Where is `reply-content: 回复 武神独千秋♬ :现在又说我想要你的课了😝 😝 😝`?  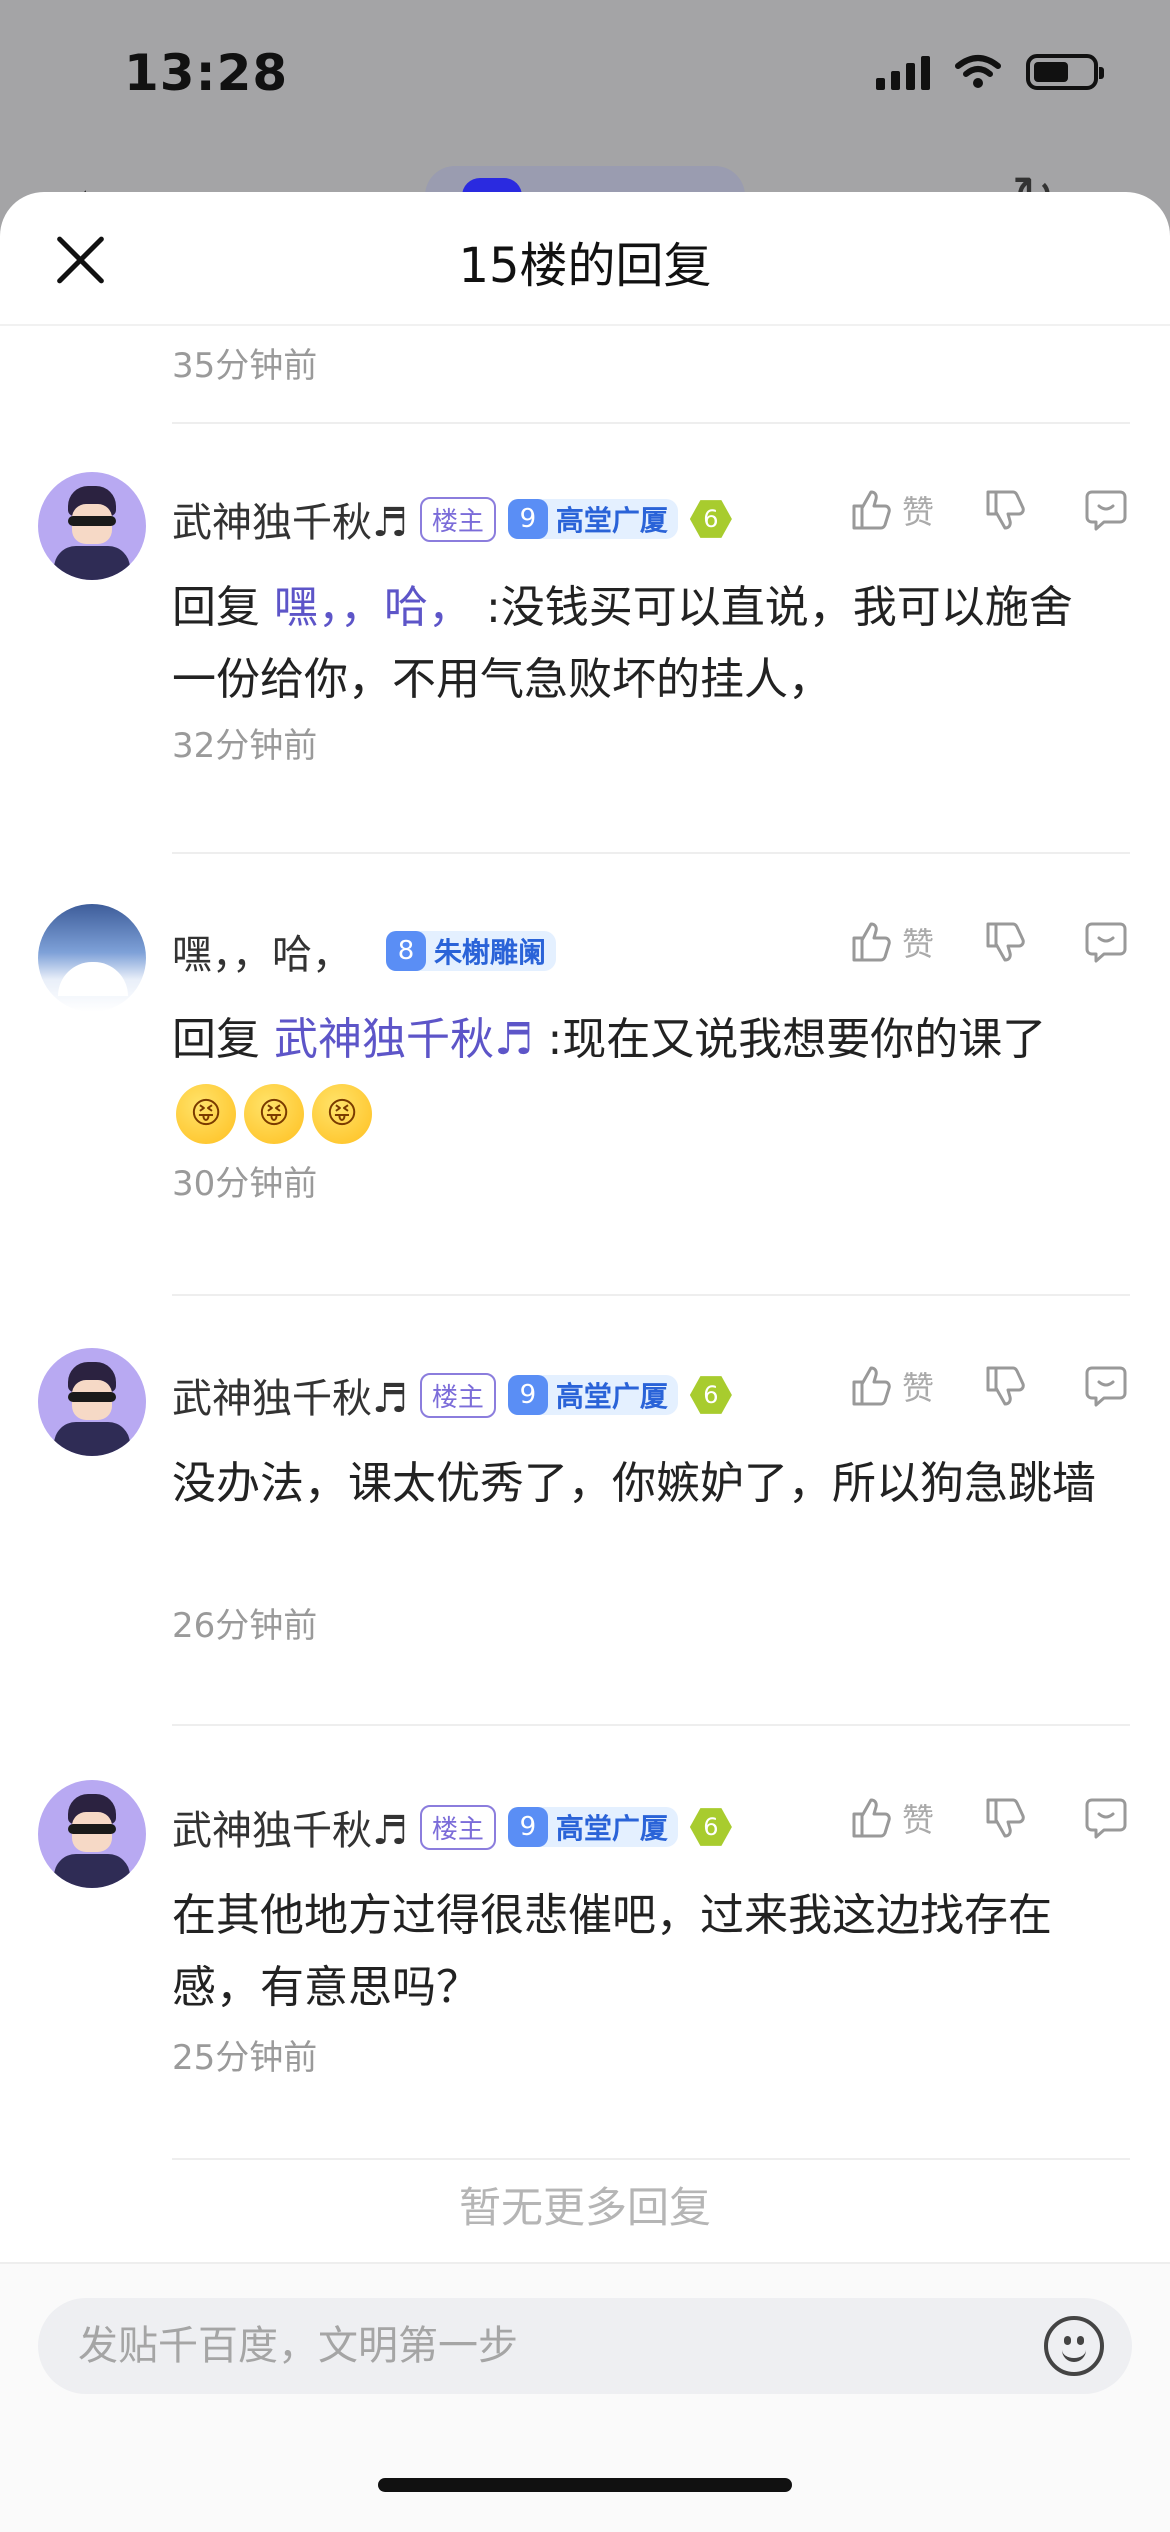 reply-content: 回复 武神独千秋♬ :现在又说我想要你的课了😝 😝 😝 is located at coordinates (641, 1076).